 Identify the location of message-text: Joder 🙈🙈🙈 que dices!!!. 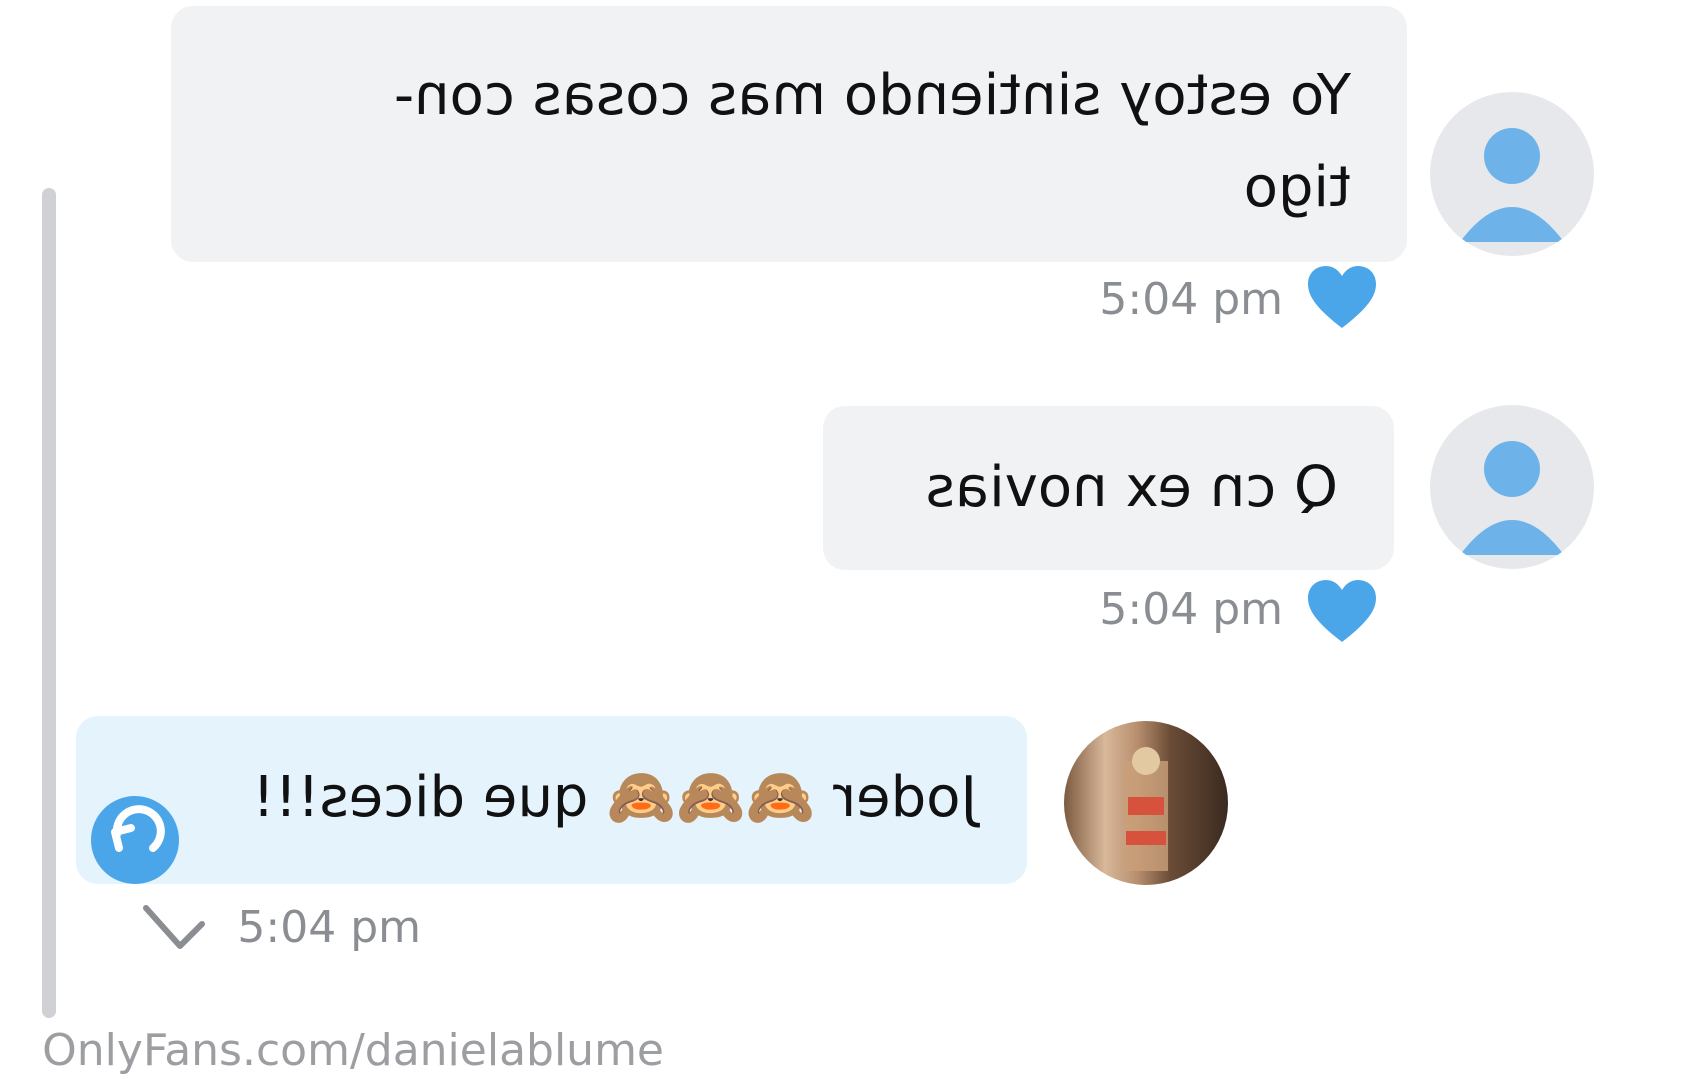
(614, 797).